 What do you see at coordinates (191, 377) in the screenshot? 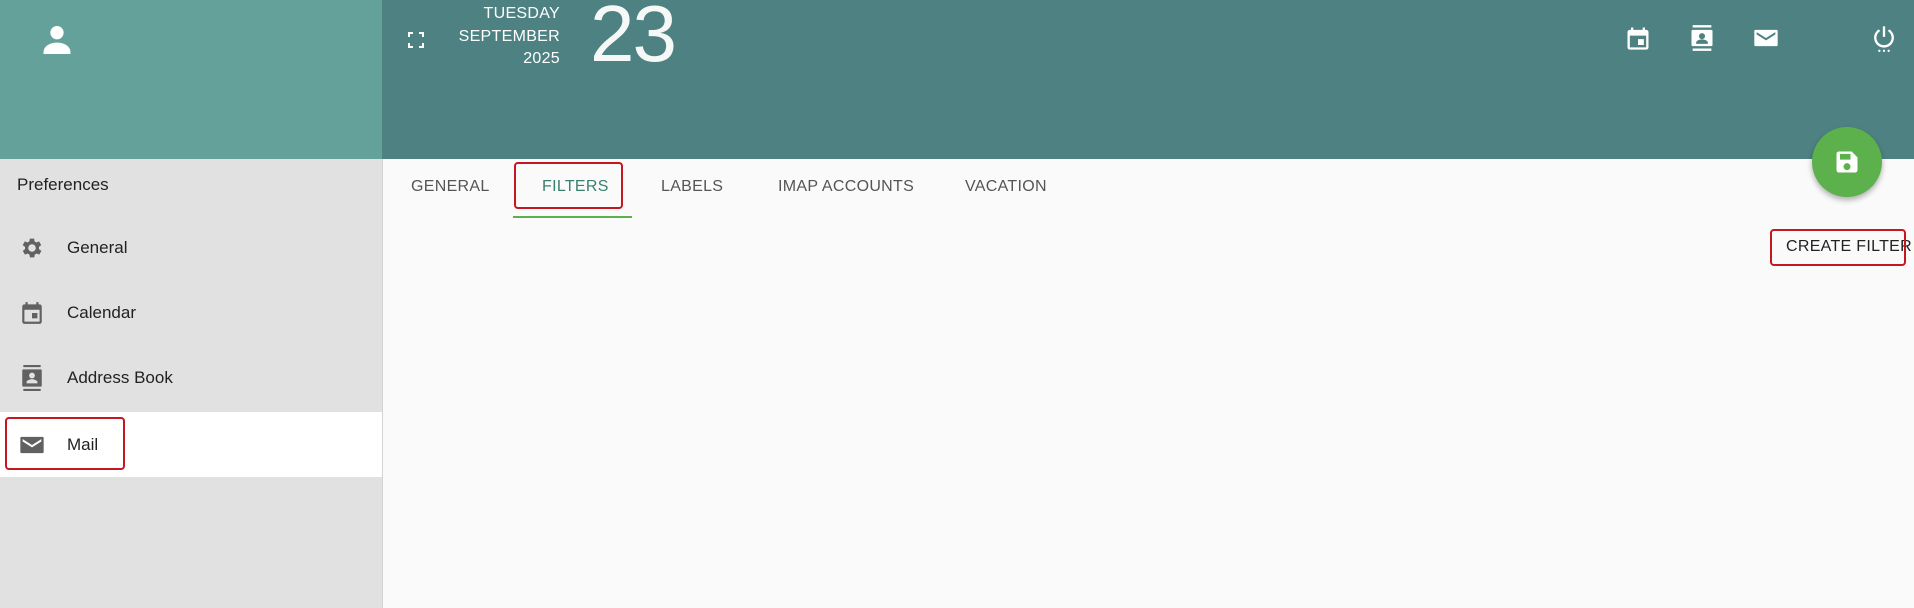
I see `sidebar-item-address-book: Address Book` at bounding box center [191, 377].